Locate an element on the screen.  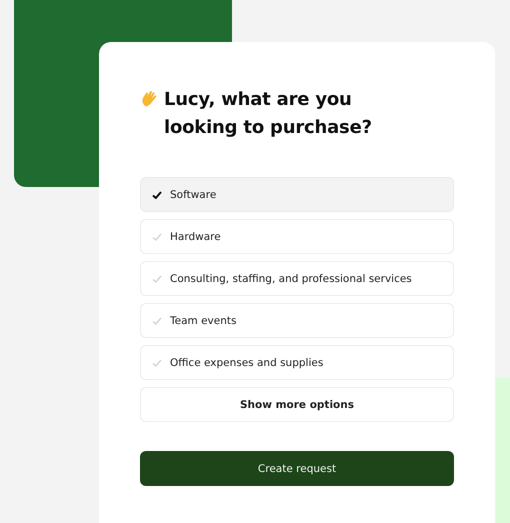
option-item: Consulting, staffing, and professional services is located at coordinates (297, 278).